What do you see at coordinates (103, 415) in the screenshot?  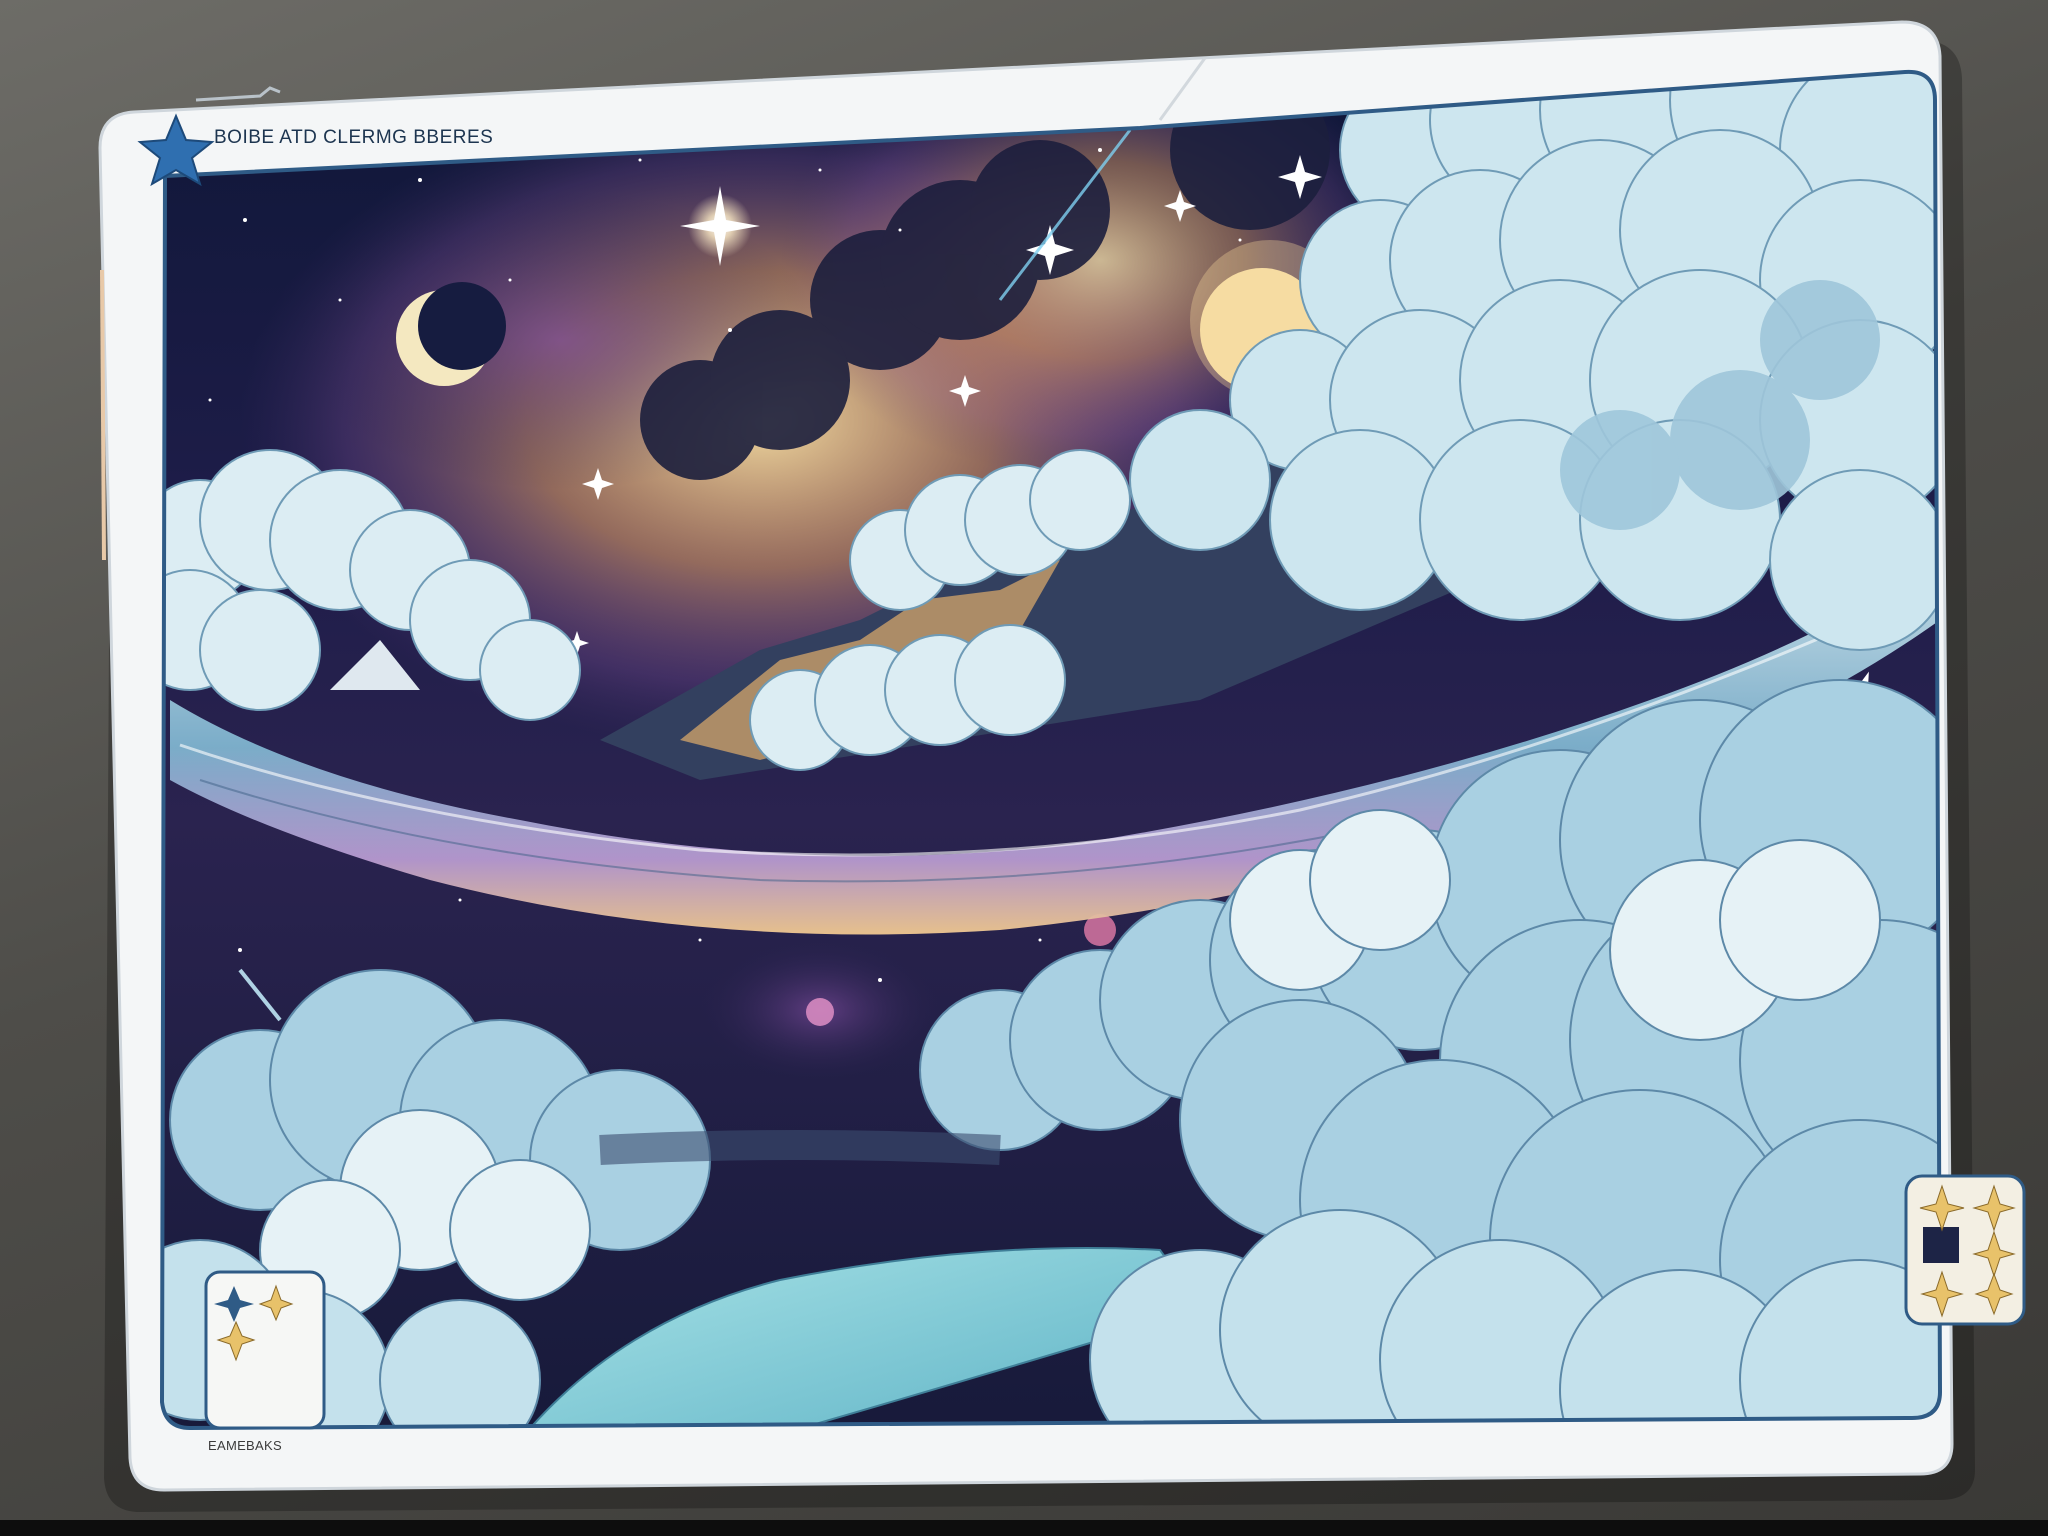 I see `card-side-accent` at bounding box center [103, 415].